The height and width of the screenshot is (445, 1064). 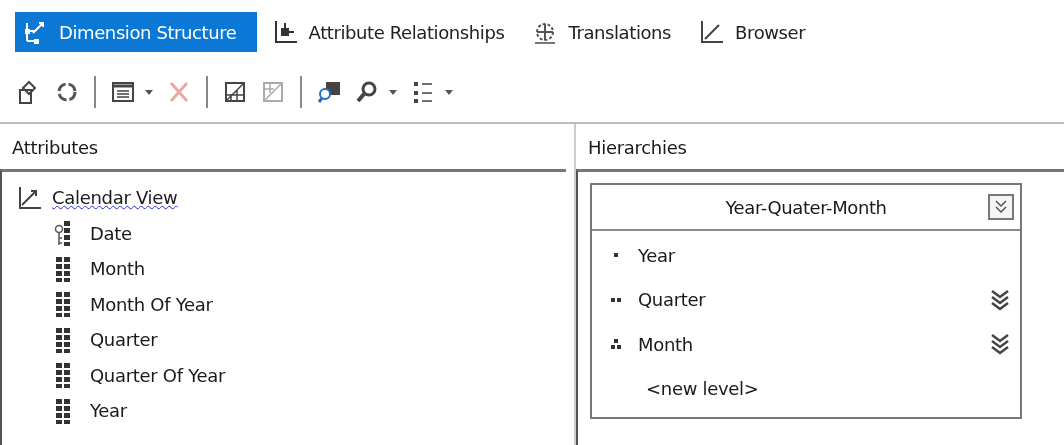 I want to click on tab: Browser, so click(x=754, y=32).